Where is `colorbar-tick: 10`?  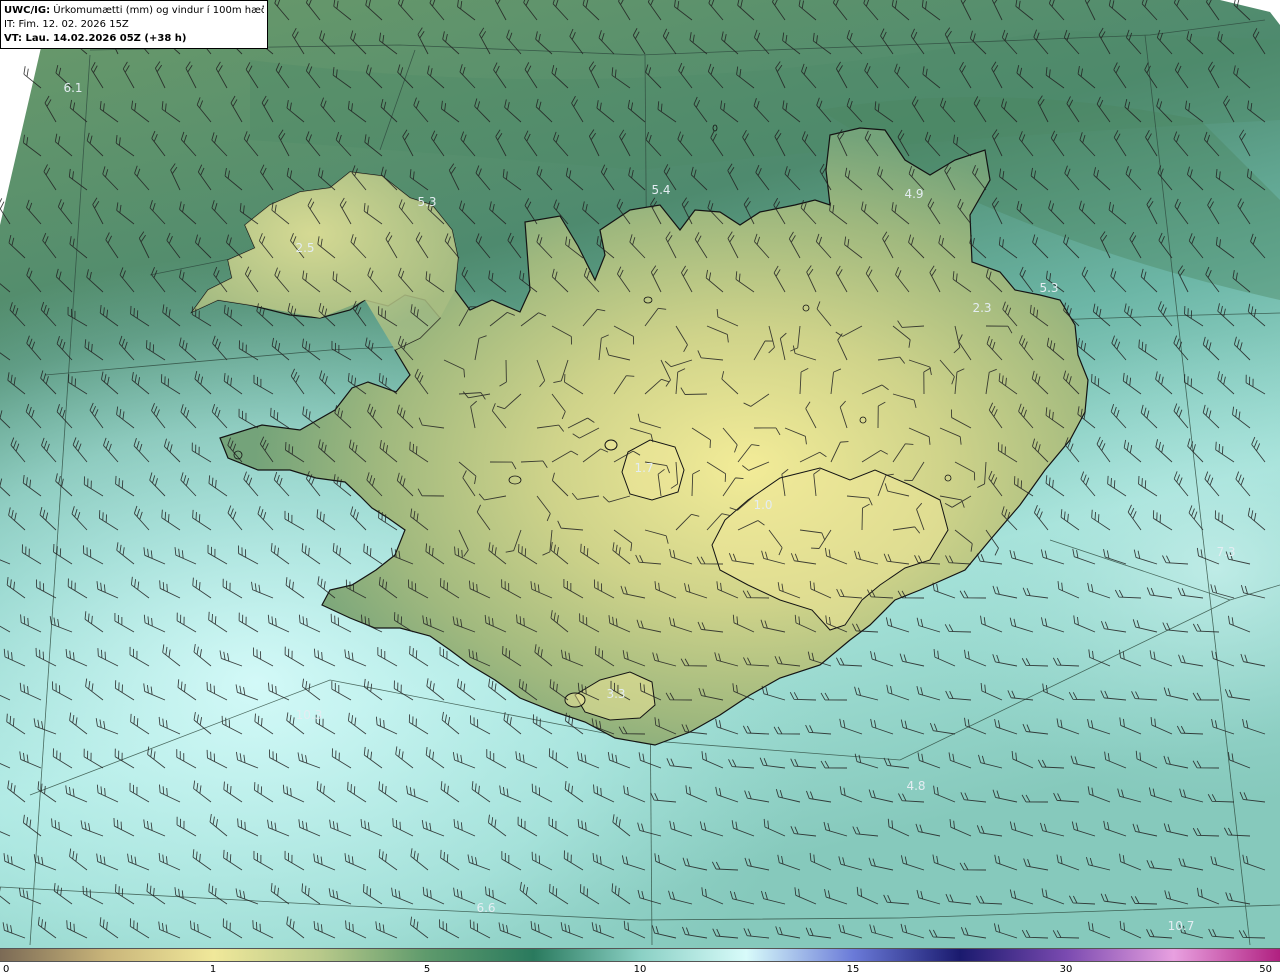 colorbar-tick: 10 is located at coordinates (640, 969).